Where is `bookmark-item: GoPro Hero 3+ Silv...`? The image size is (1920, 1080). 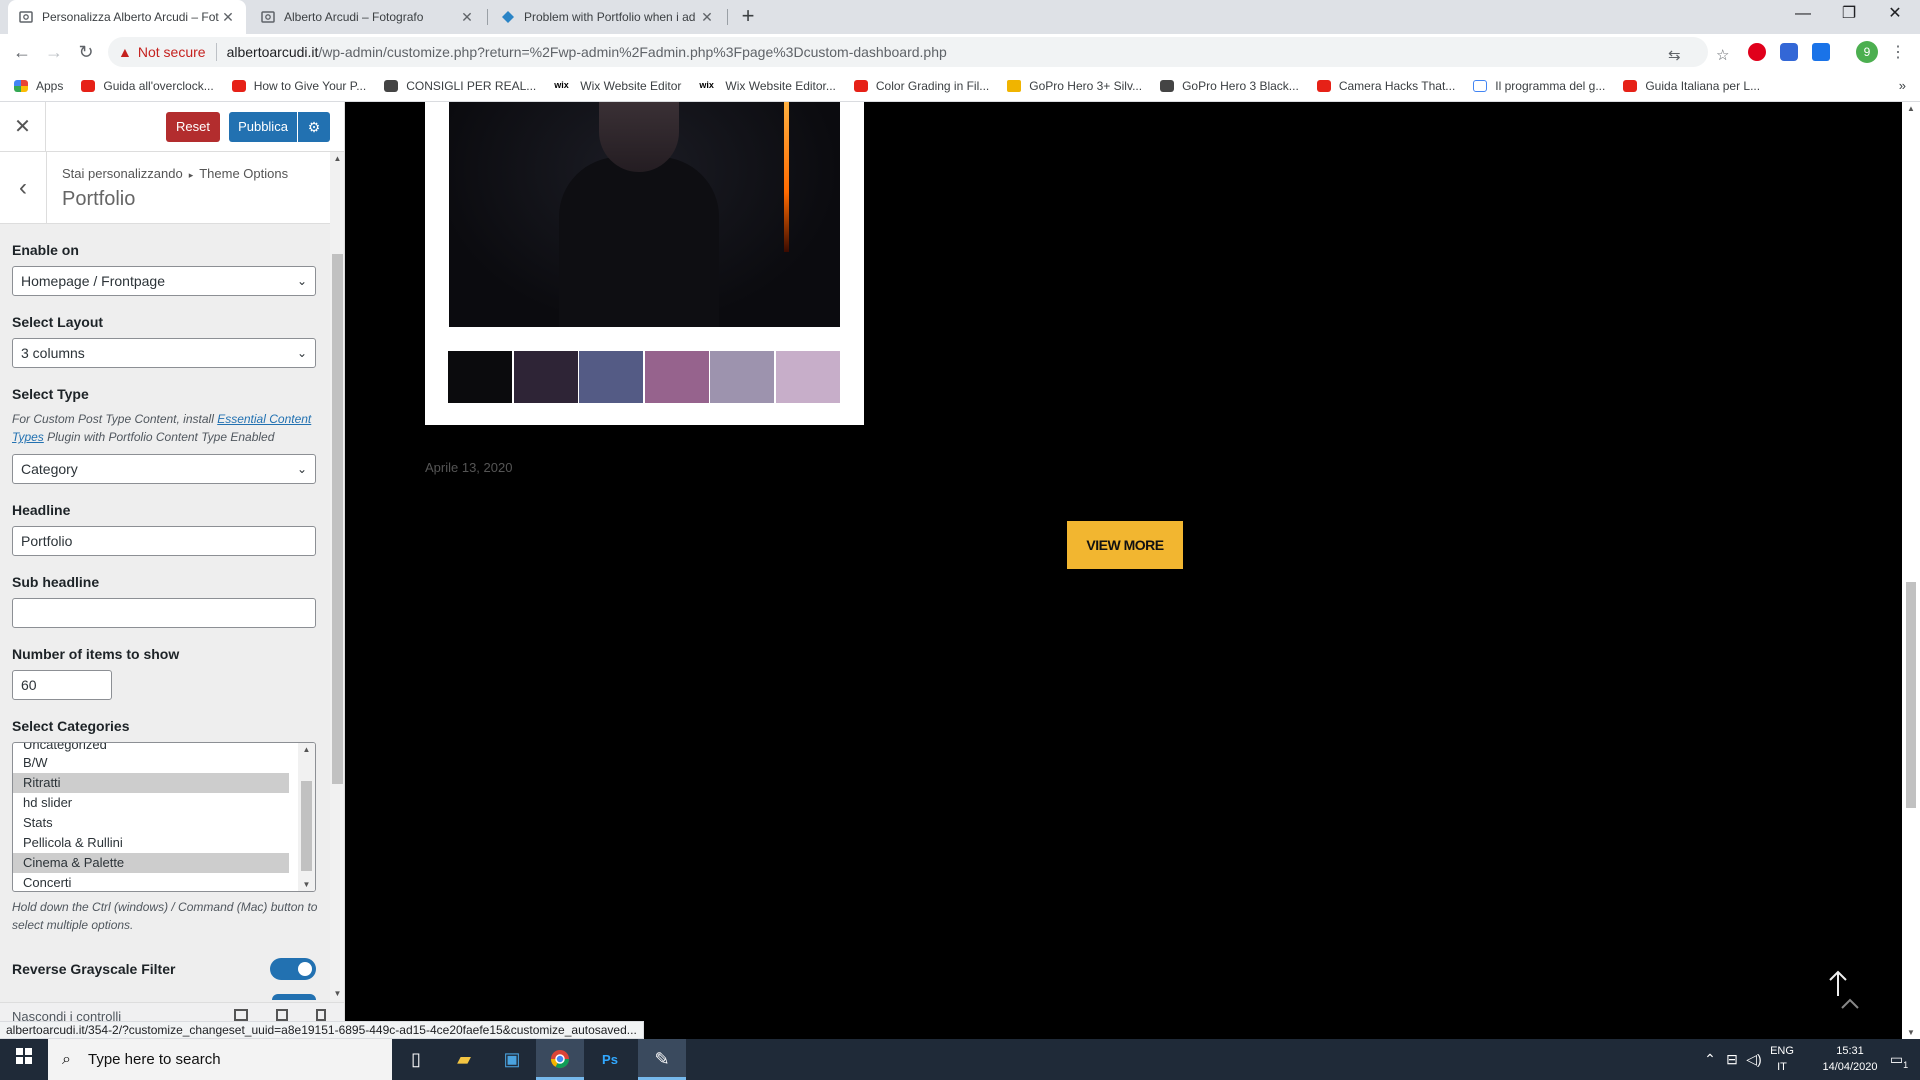
bookmark-item: GoPro Hero 3+ Silv... is located at coordinates (1074, 86).